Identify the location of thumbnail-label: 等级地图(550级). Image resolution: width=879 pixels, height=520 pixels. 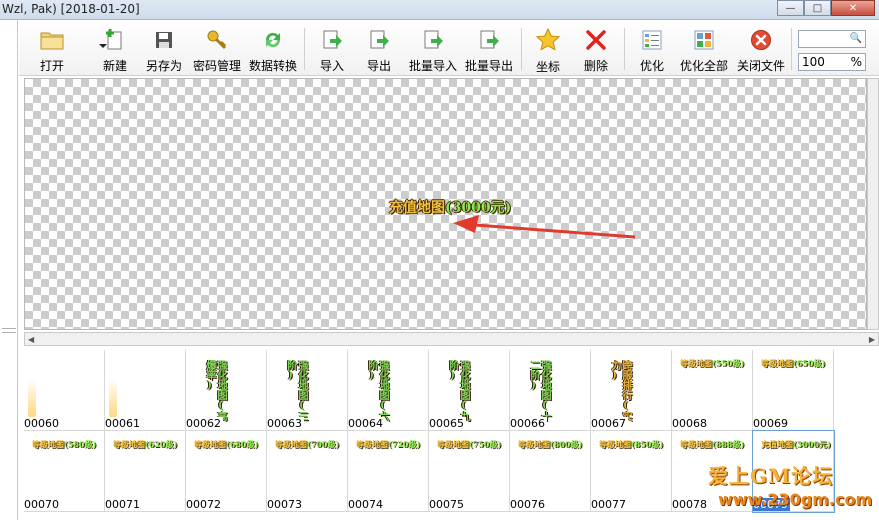
(712, 363).